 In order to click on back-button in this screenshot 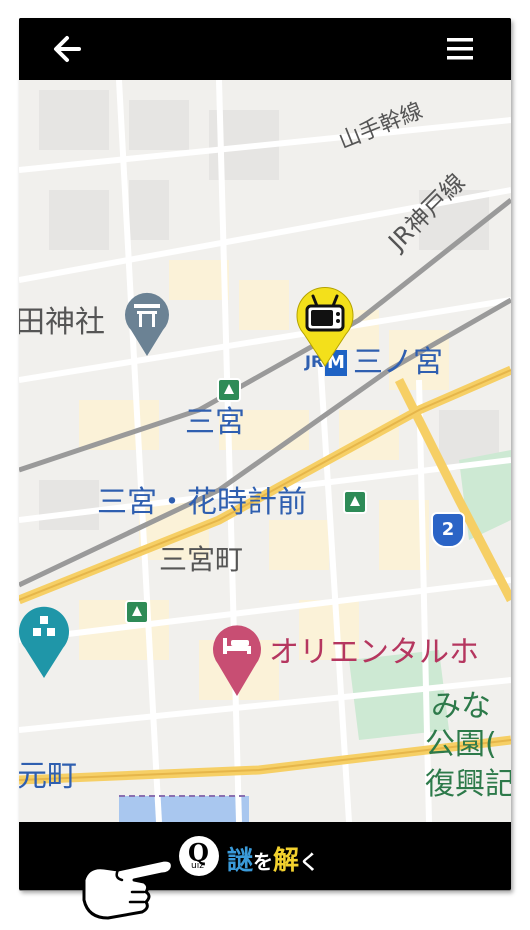, I will do `click(69, 49)`.